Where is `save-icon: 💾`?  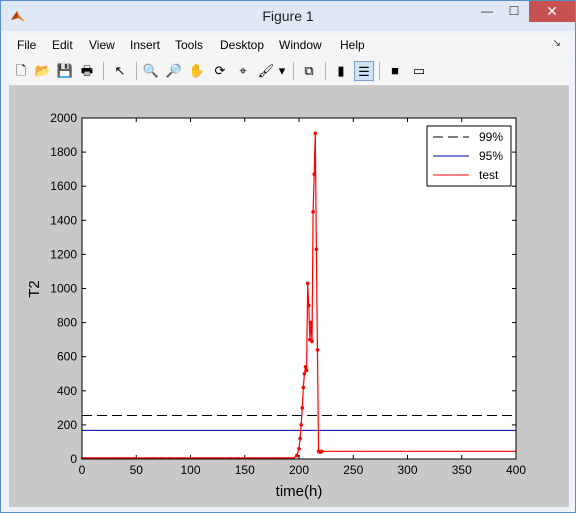 save-icon: 💾 is located at coordinates (65, 71).